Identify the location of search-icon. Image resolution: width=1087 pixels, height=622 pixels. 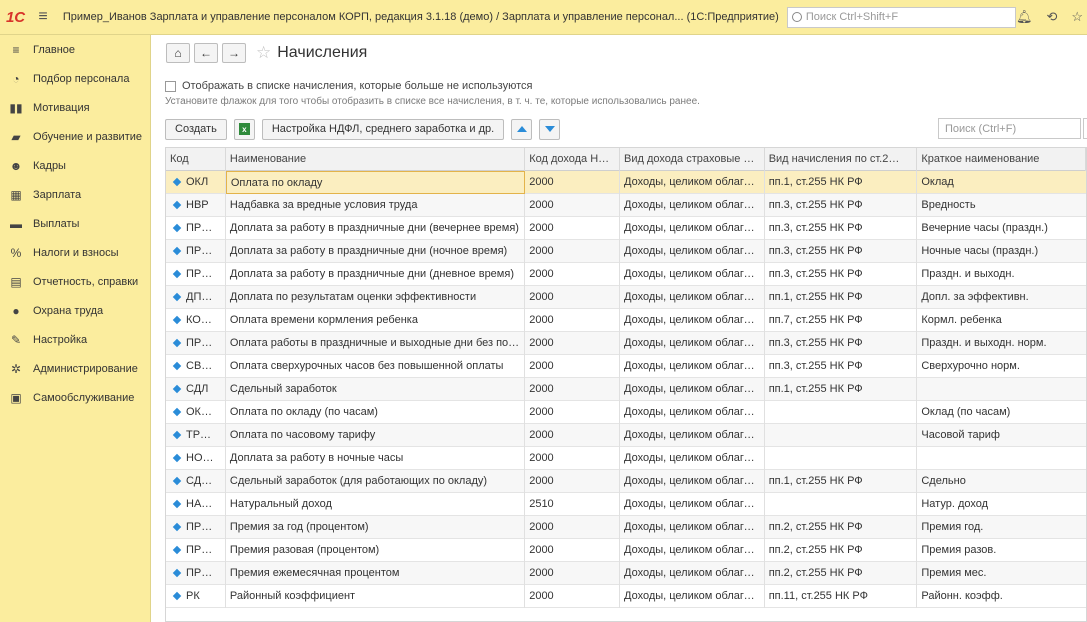
(796, 17).